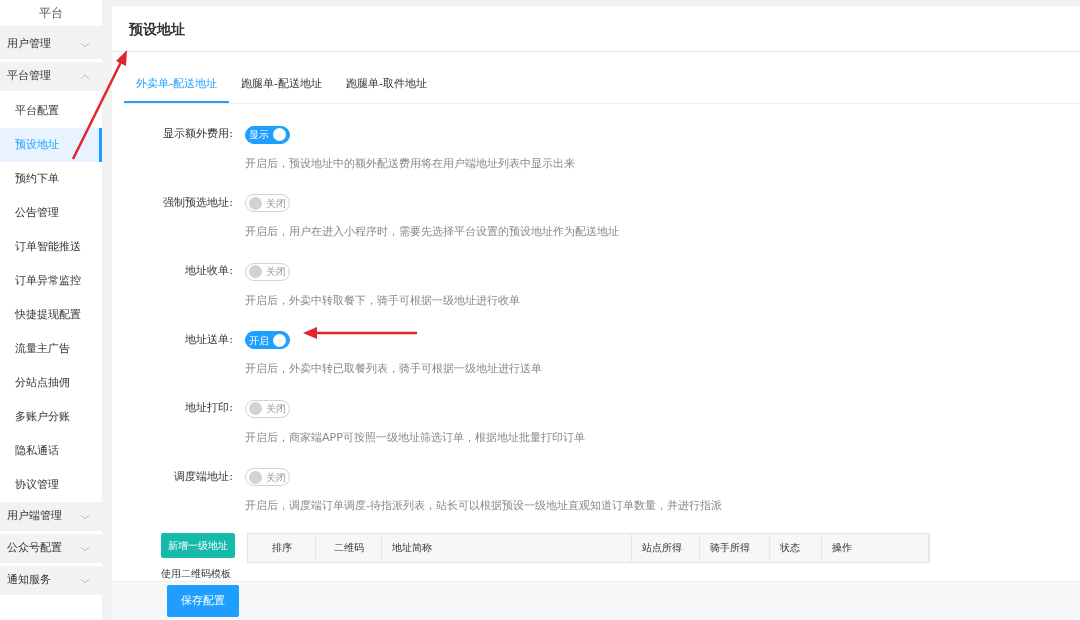 The image size is (1080, 620). Describe the element at coordinates (51, 451) in the screenshot. I see `sidebar-item: 隐私通话` at that location.